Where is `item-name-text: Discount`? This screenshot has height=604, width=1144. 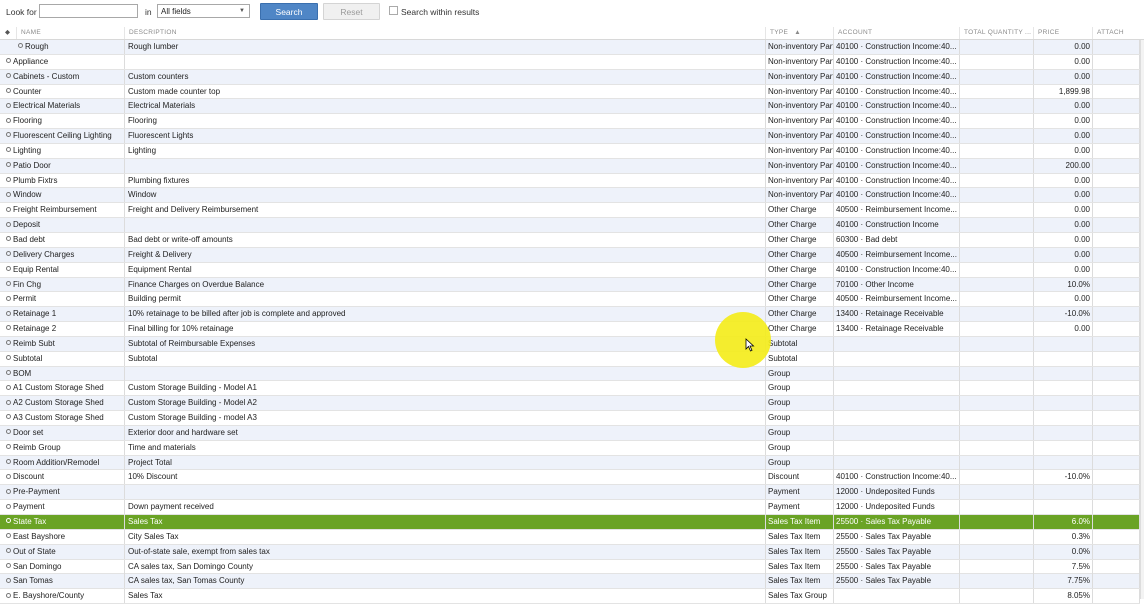
item-name-text: Discount is located at coordinates (29, 477).